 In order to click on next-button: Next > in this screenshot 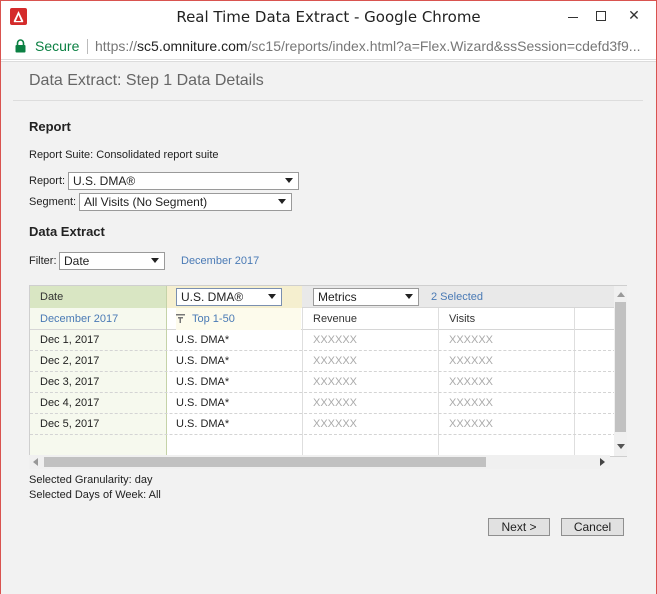, I will do `click(519, 527)`.